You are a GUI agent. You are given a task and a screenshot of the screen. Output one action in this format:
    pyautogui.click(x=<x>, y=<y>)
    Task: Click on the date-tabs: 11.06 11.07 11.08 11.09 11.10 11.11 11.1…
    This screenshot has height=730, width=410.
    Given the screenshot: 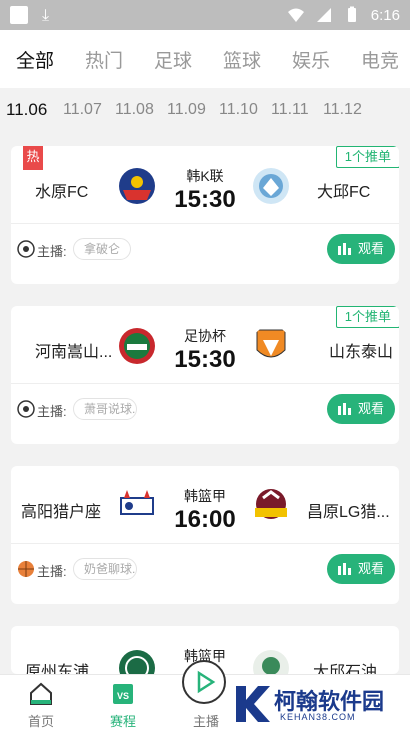 What is the action you would take?
    pyautogui.click(x=205, y=110)
    